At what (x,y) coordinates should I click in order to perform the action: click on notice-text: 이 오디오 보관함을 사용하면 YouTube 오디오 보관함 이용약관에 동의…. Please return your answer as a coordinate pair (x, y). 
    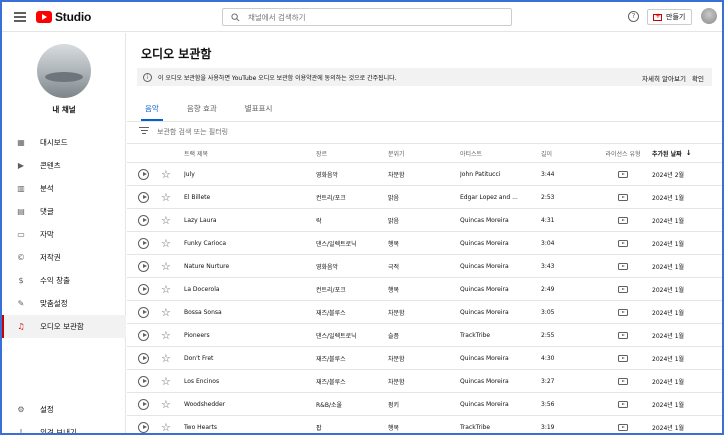
    Looking at the image, I should click on (277, 78).